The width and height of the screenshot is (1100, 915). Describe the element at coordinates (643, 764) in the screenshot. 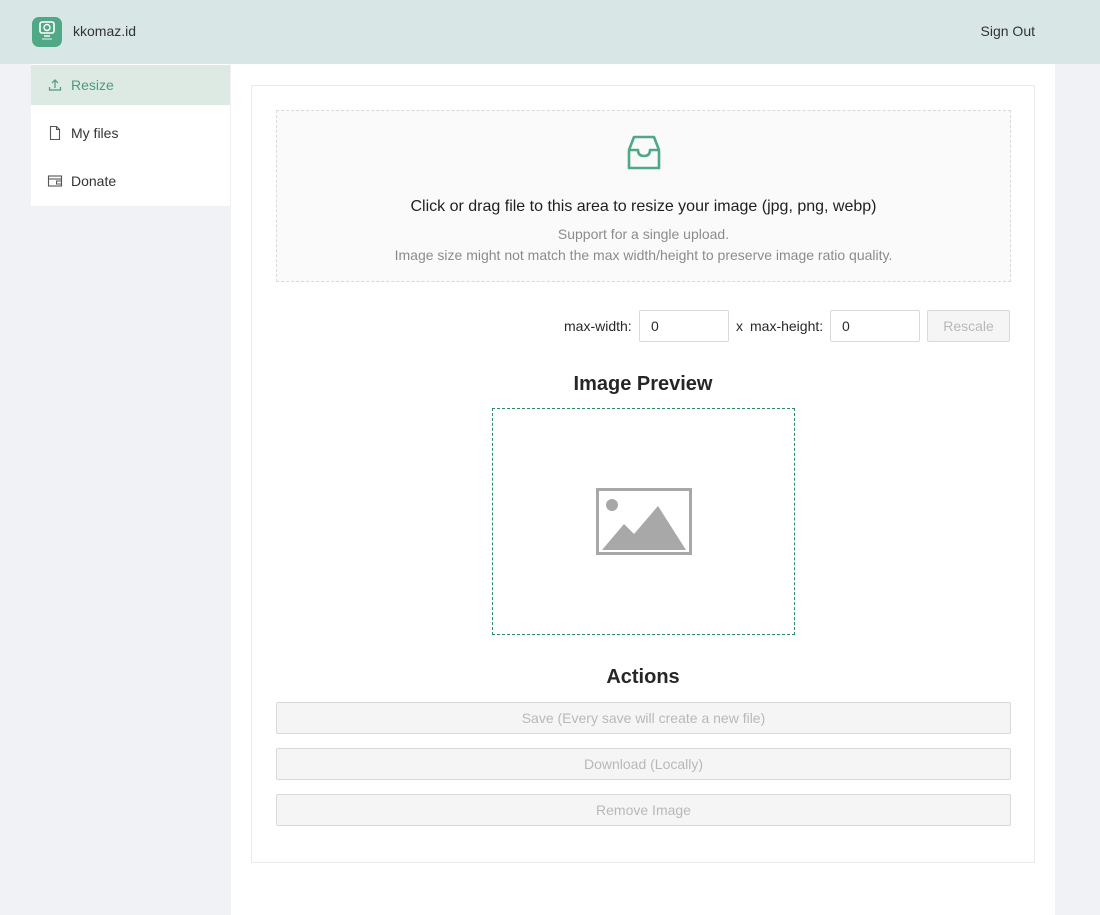

I see `download-button: Download (Locally)` at that location.